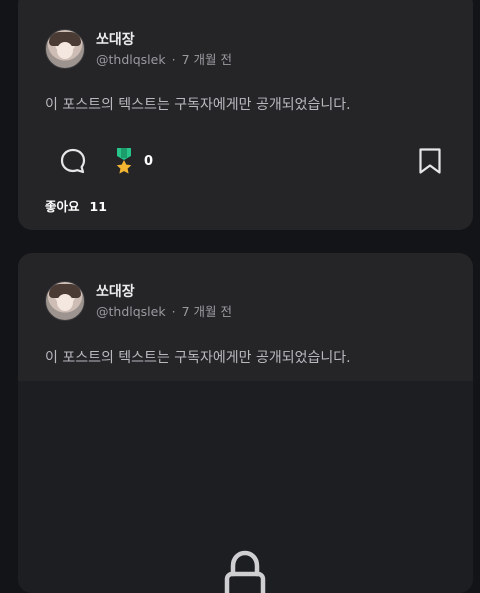 Image resolution: width=480 pixels, height=593 pixels. Describe the element at coordinates (245, 569) in the screenshot. I see `lock-icon` at that location.